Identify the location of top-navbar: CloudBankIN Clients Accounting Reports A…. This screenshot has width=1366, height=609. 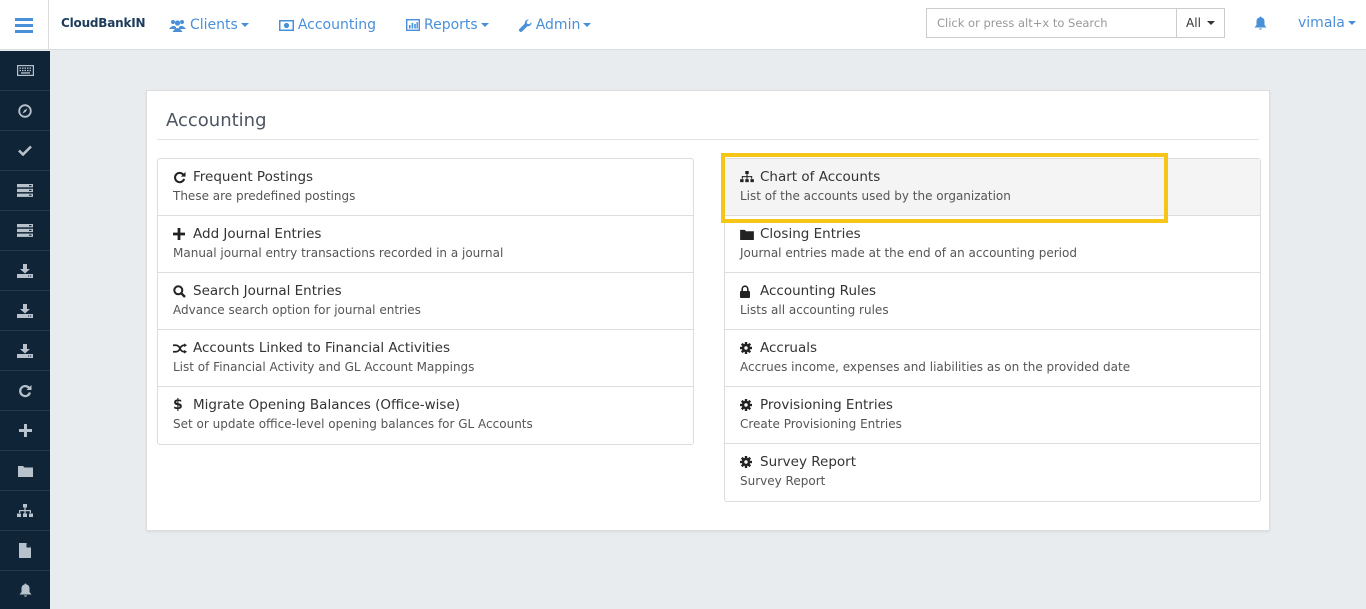
(683, 25).